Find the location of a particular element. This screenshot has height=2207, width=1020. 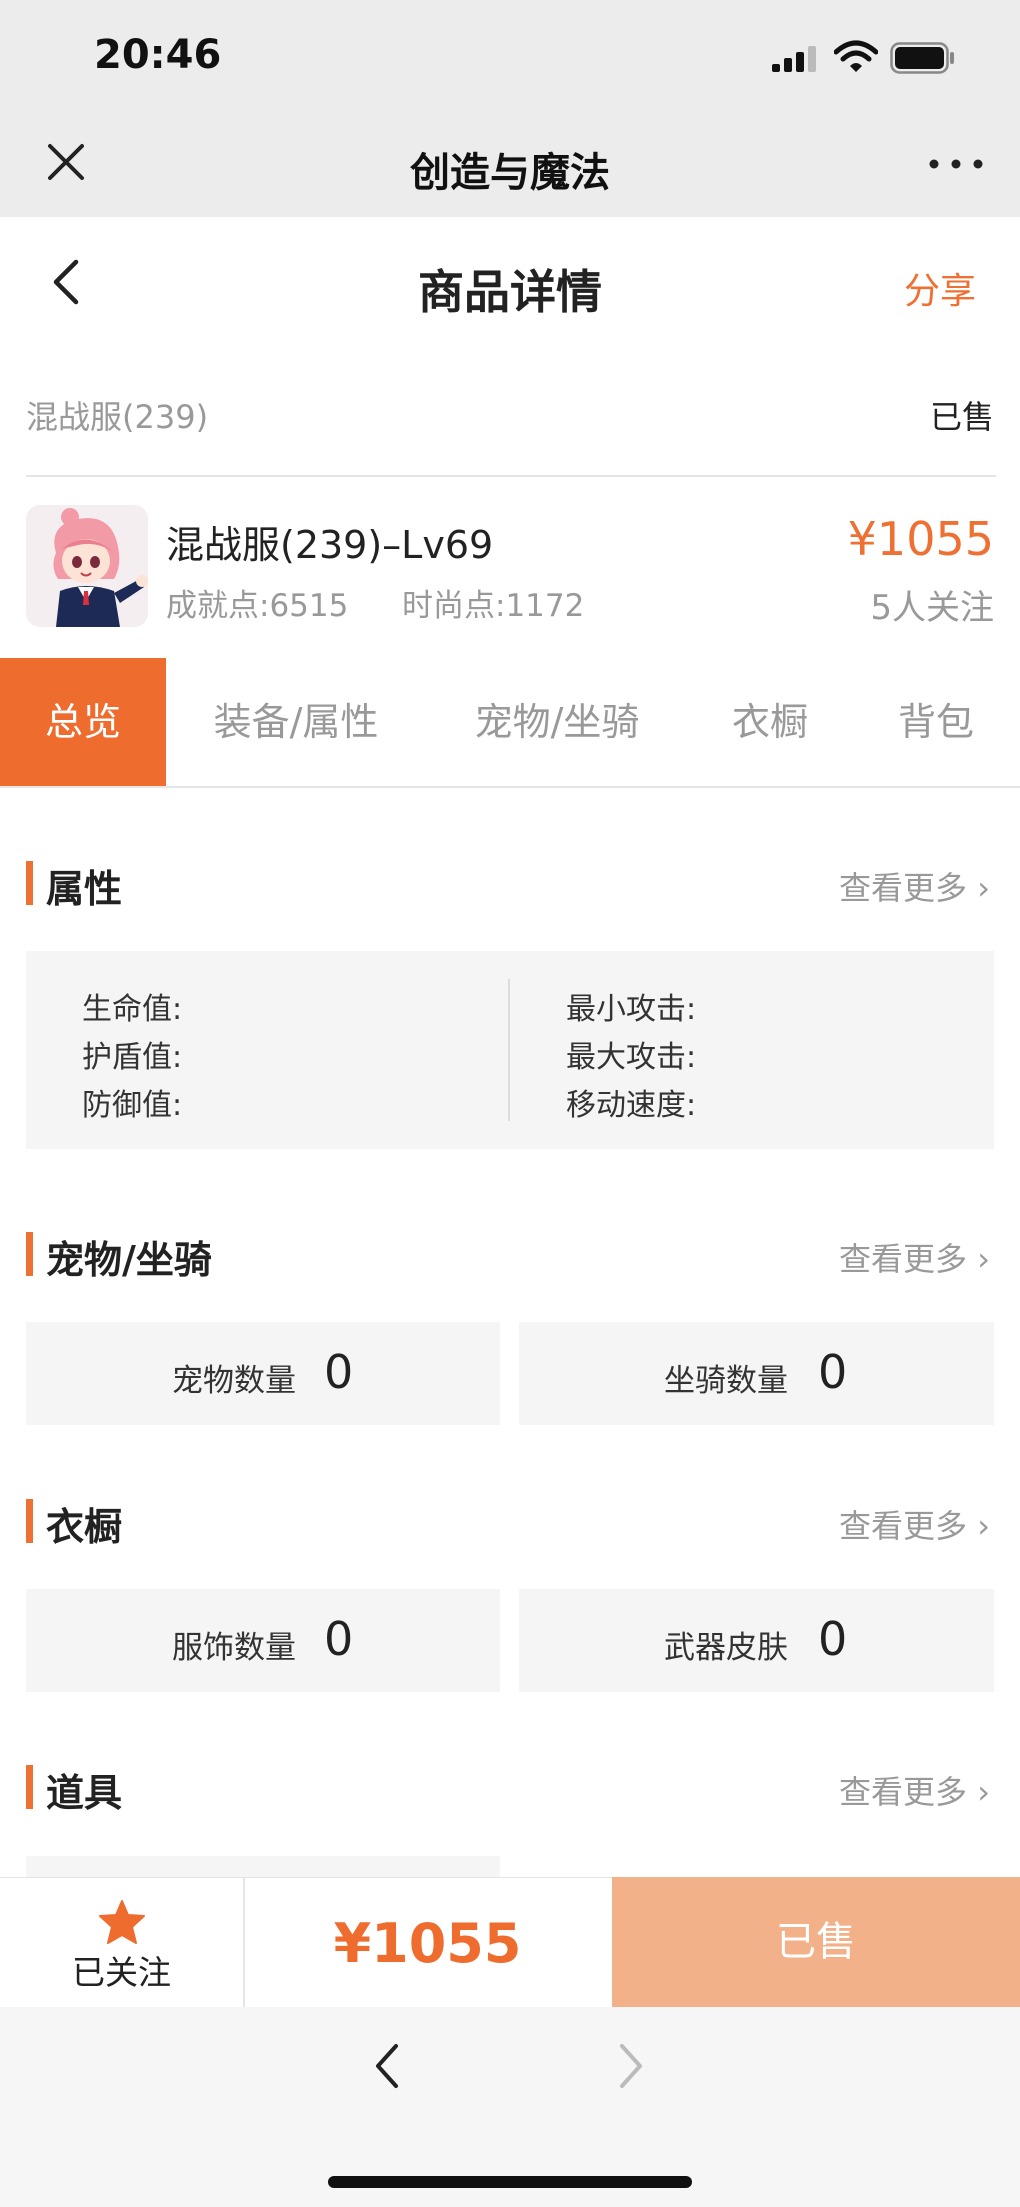

divider is located at coordinates (511, 476).